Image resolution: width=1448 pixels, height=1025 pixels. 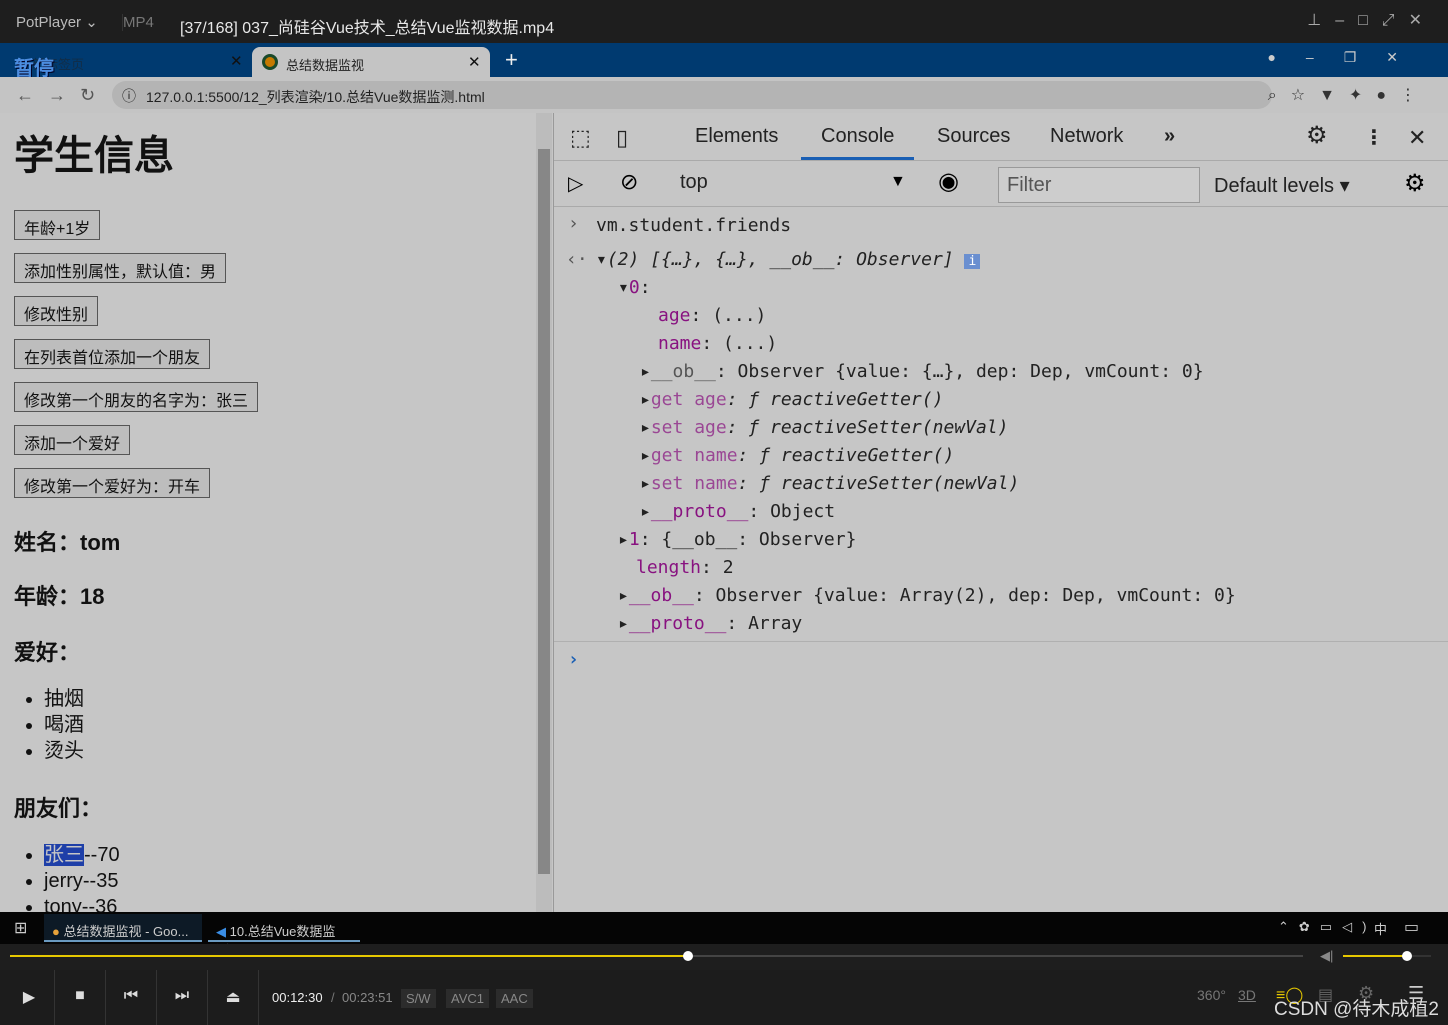 What do you see at coordinates (1327, 927) in the screenshot?
I see `system-tray-icons: ⌃✿▭◁)` at bounding box center [1327, 927].